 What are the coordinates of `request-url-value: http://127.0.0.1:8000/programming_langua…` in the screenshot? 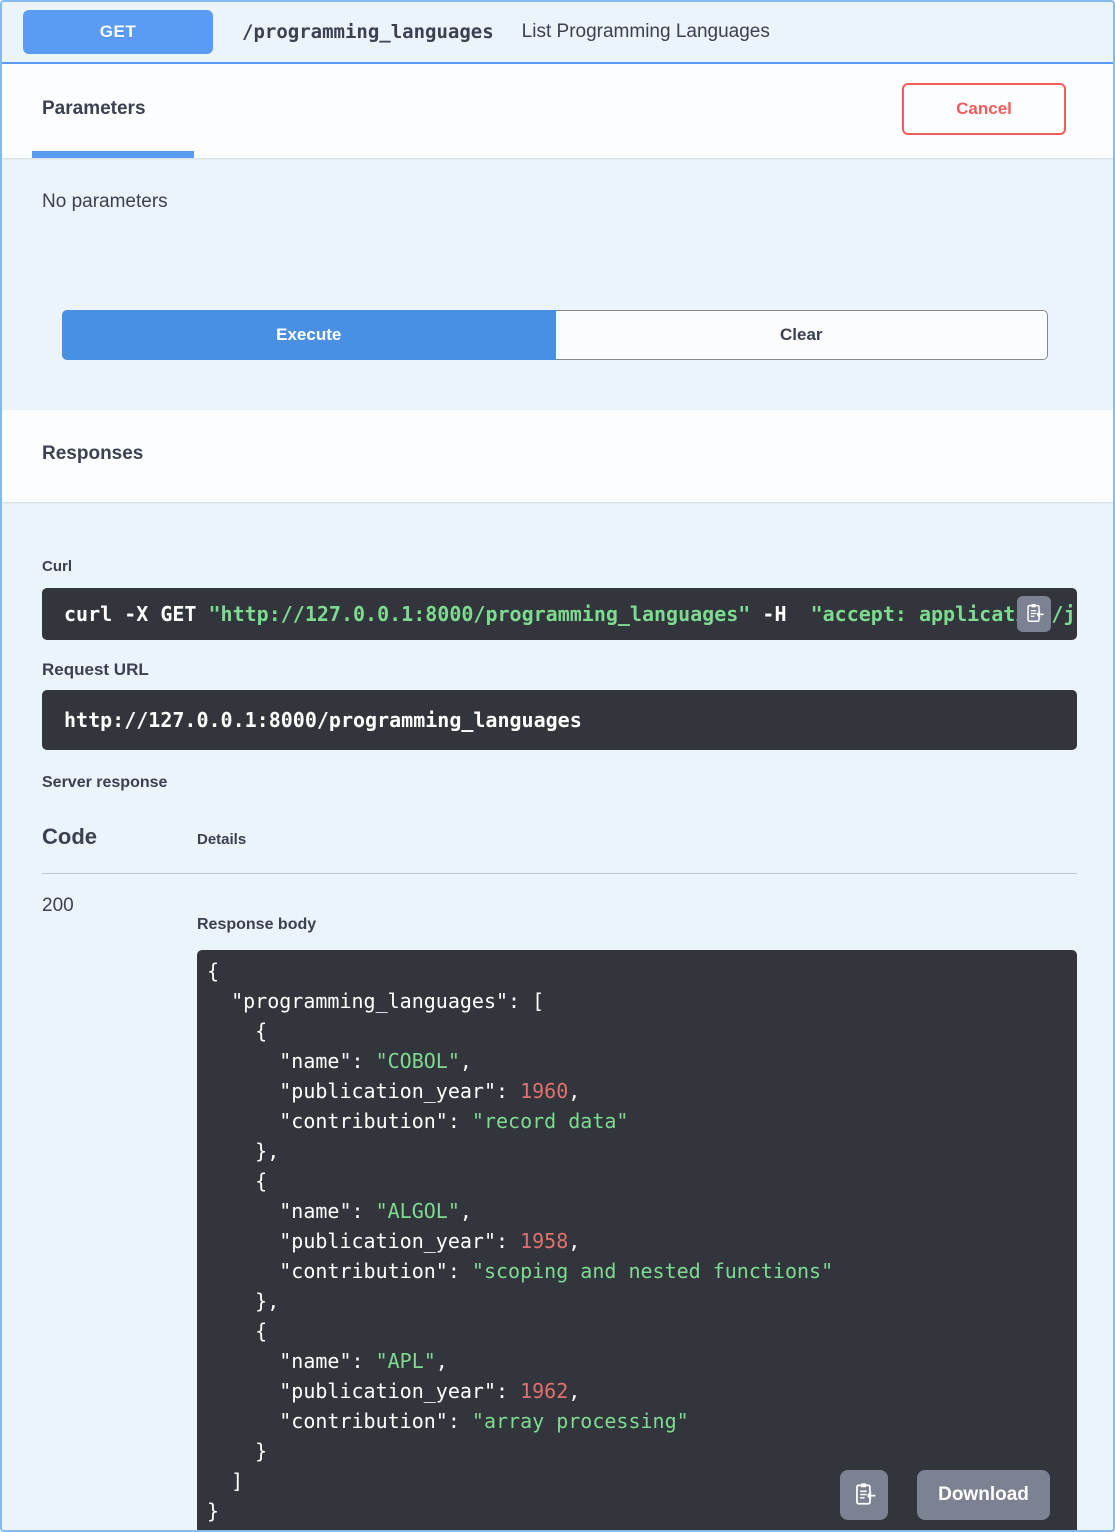 It's located at (323, 720).